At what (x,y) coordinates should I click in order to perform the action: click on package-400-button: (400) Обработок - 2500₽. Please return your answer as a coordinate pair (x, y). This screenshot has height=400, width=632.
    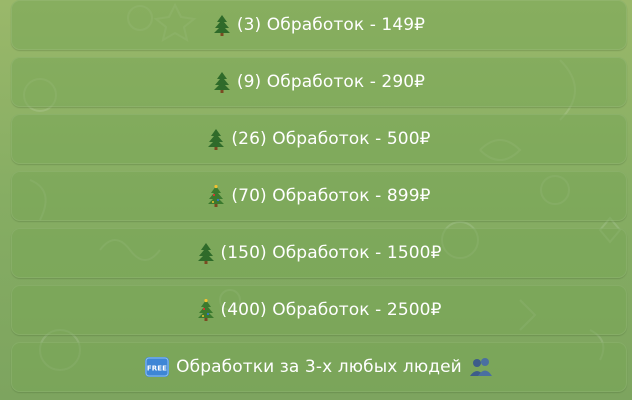
    Looking at the image, I should click on (319, 310).